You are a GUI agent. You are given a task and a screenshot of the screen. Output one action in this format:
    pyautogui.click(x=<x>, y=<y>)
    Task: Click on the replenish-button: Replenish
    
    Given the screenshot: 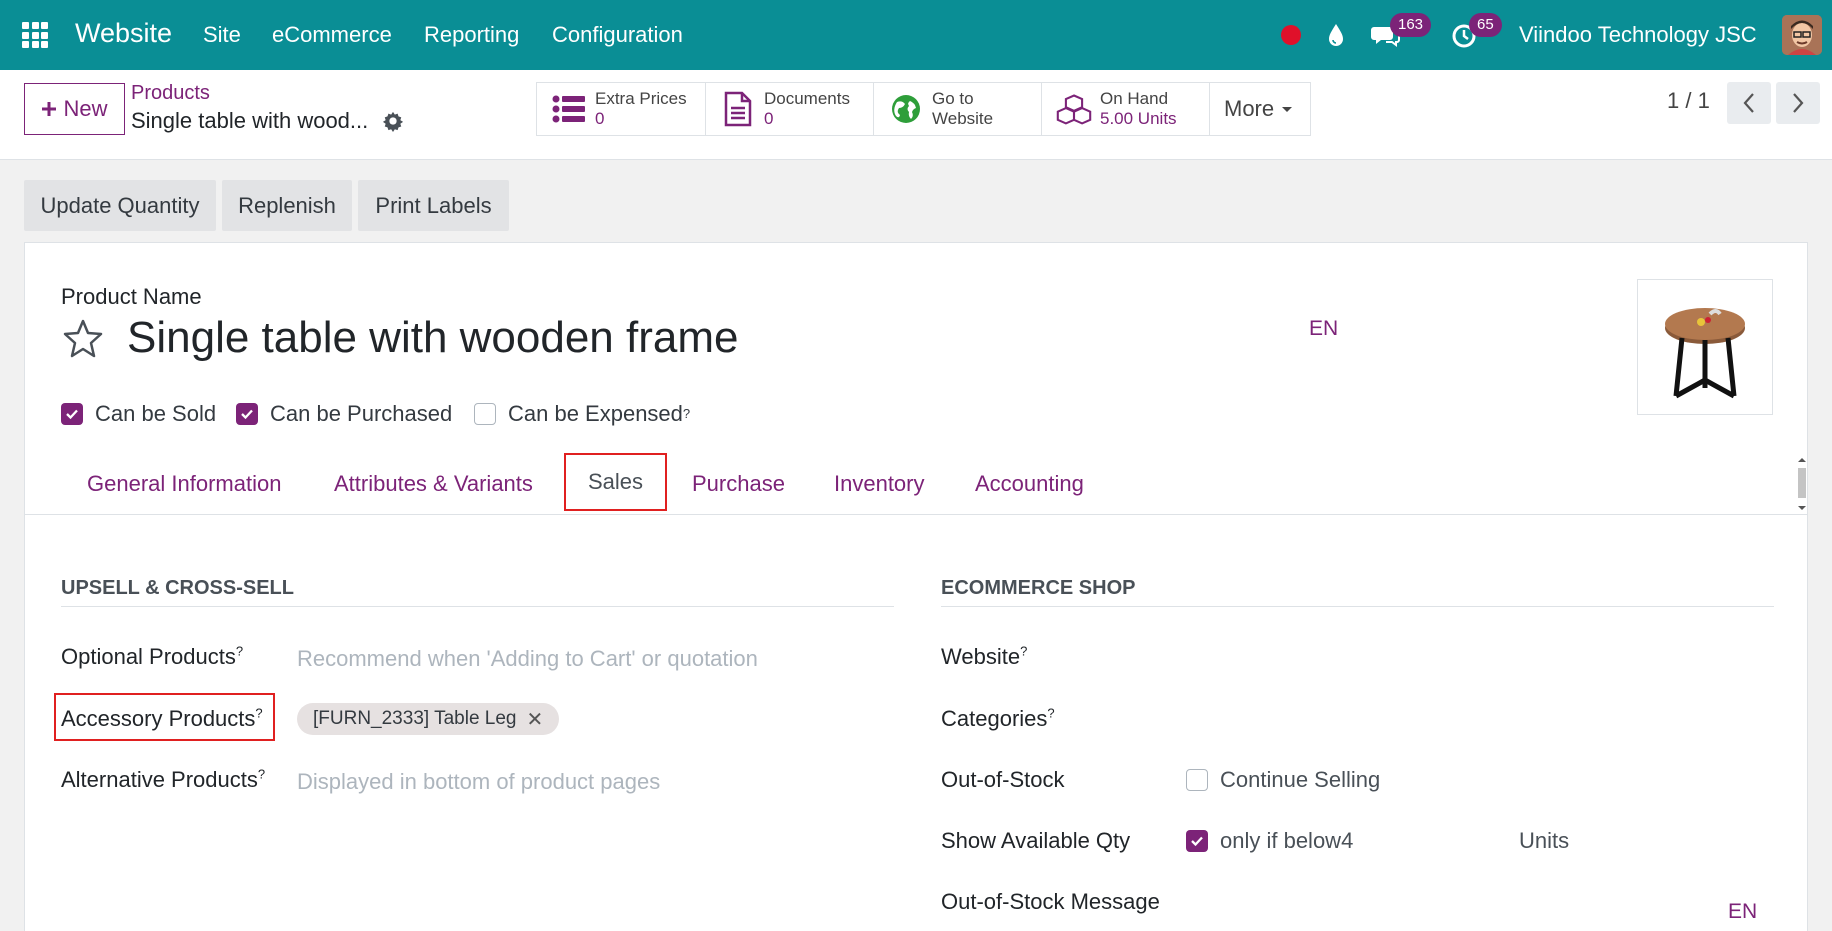 What is the action you would take?
    pyautogui.click(x=287, y=205)
    